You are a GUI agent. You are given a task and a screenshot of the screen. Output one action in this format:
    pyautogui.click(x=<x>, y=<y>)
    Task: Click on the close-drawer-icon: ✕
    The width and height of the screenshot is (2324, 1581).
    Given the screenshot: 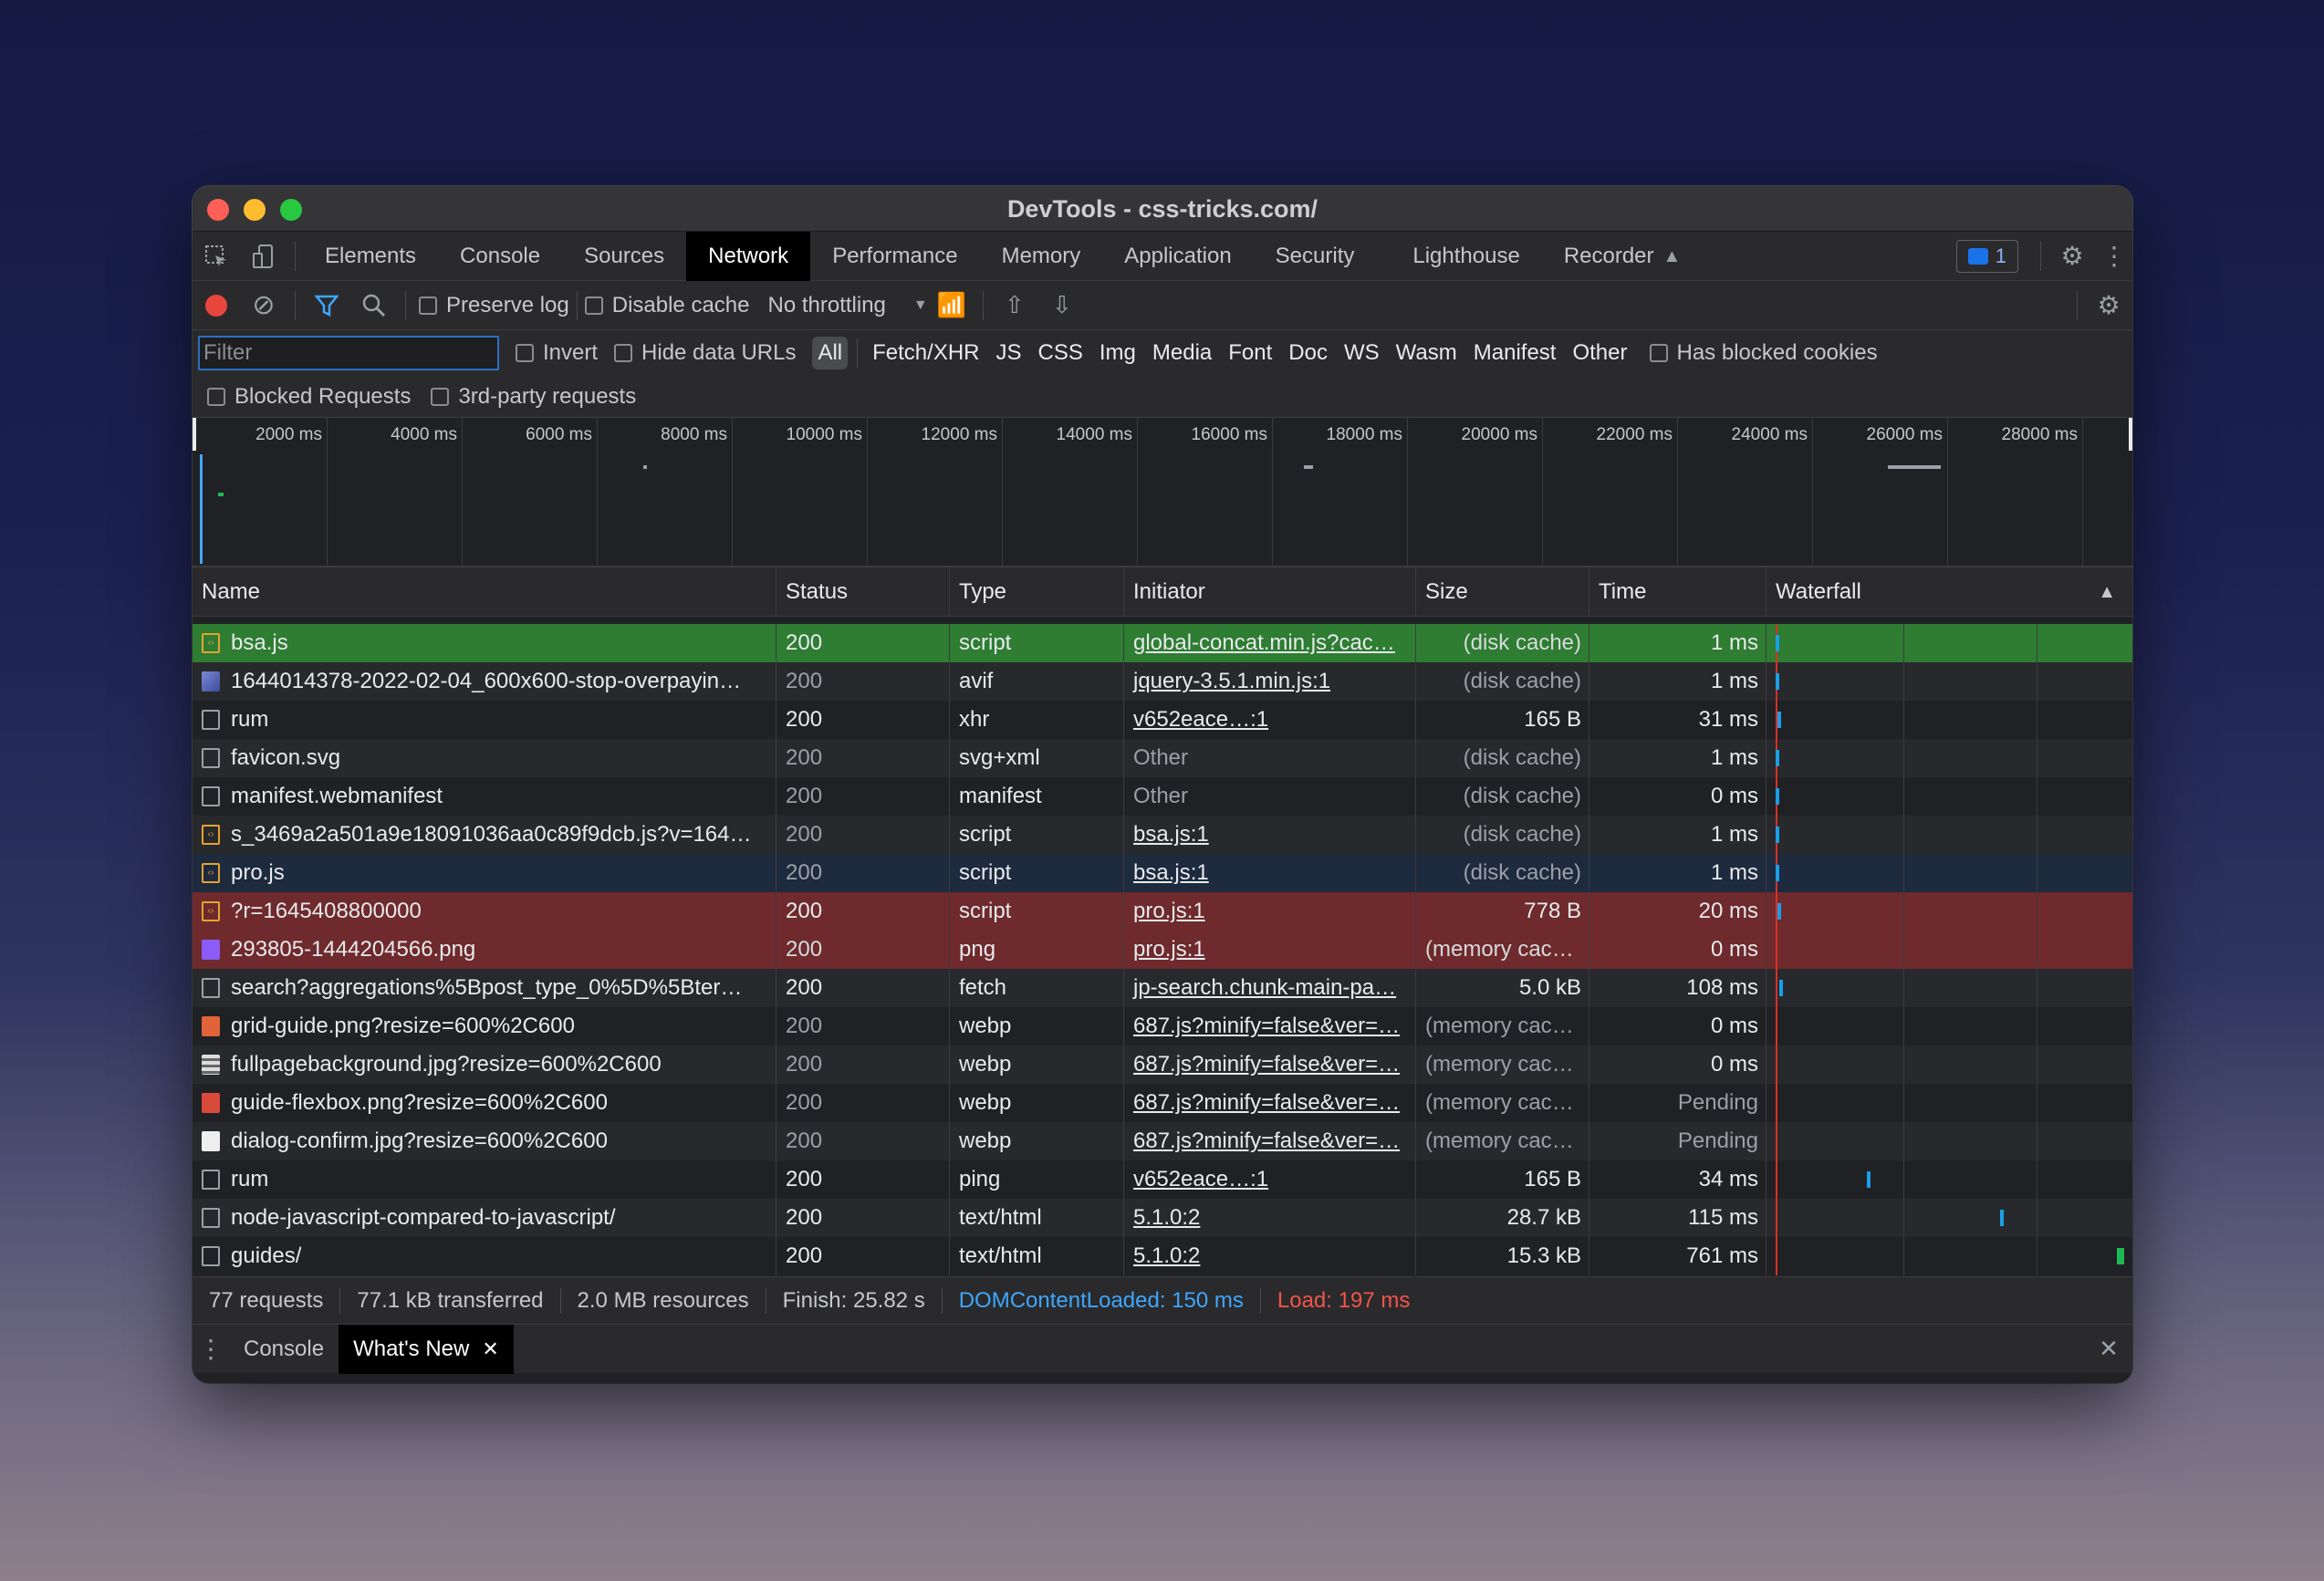 What is the action you would take?
    pyautogui.click(x=2108, y=1349)
    